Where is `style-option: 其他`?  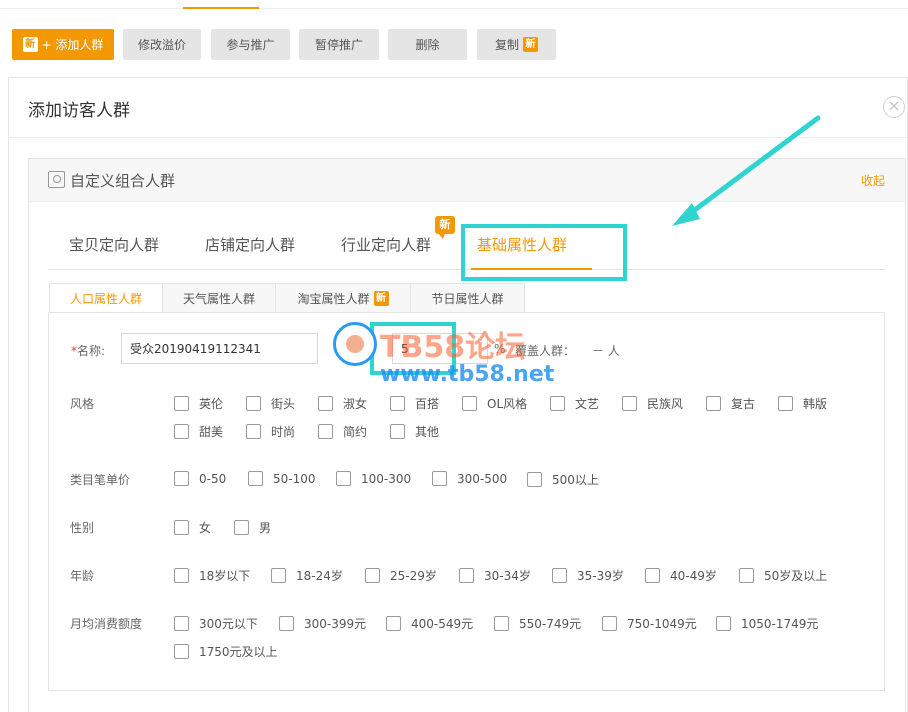
style-option: 其他 is located at coordinates (414, 431).